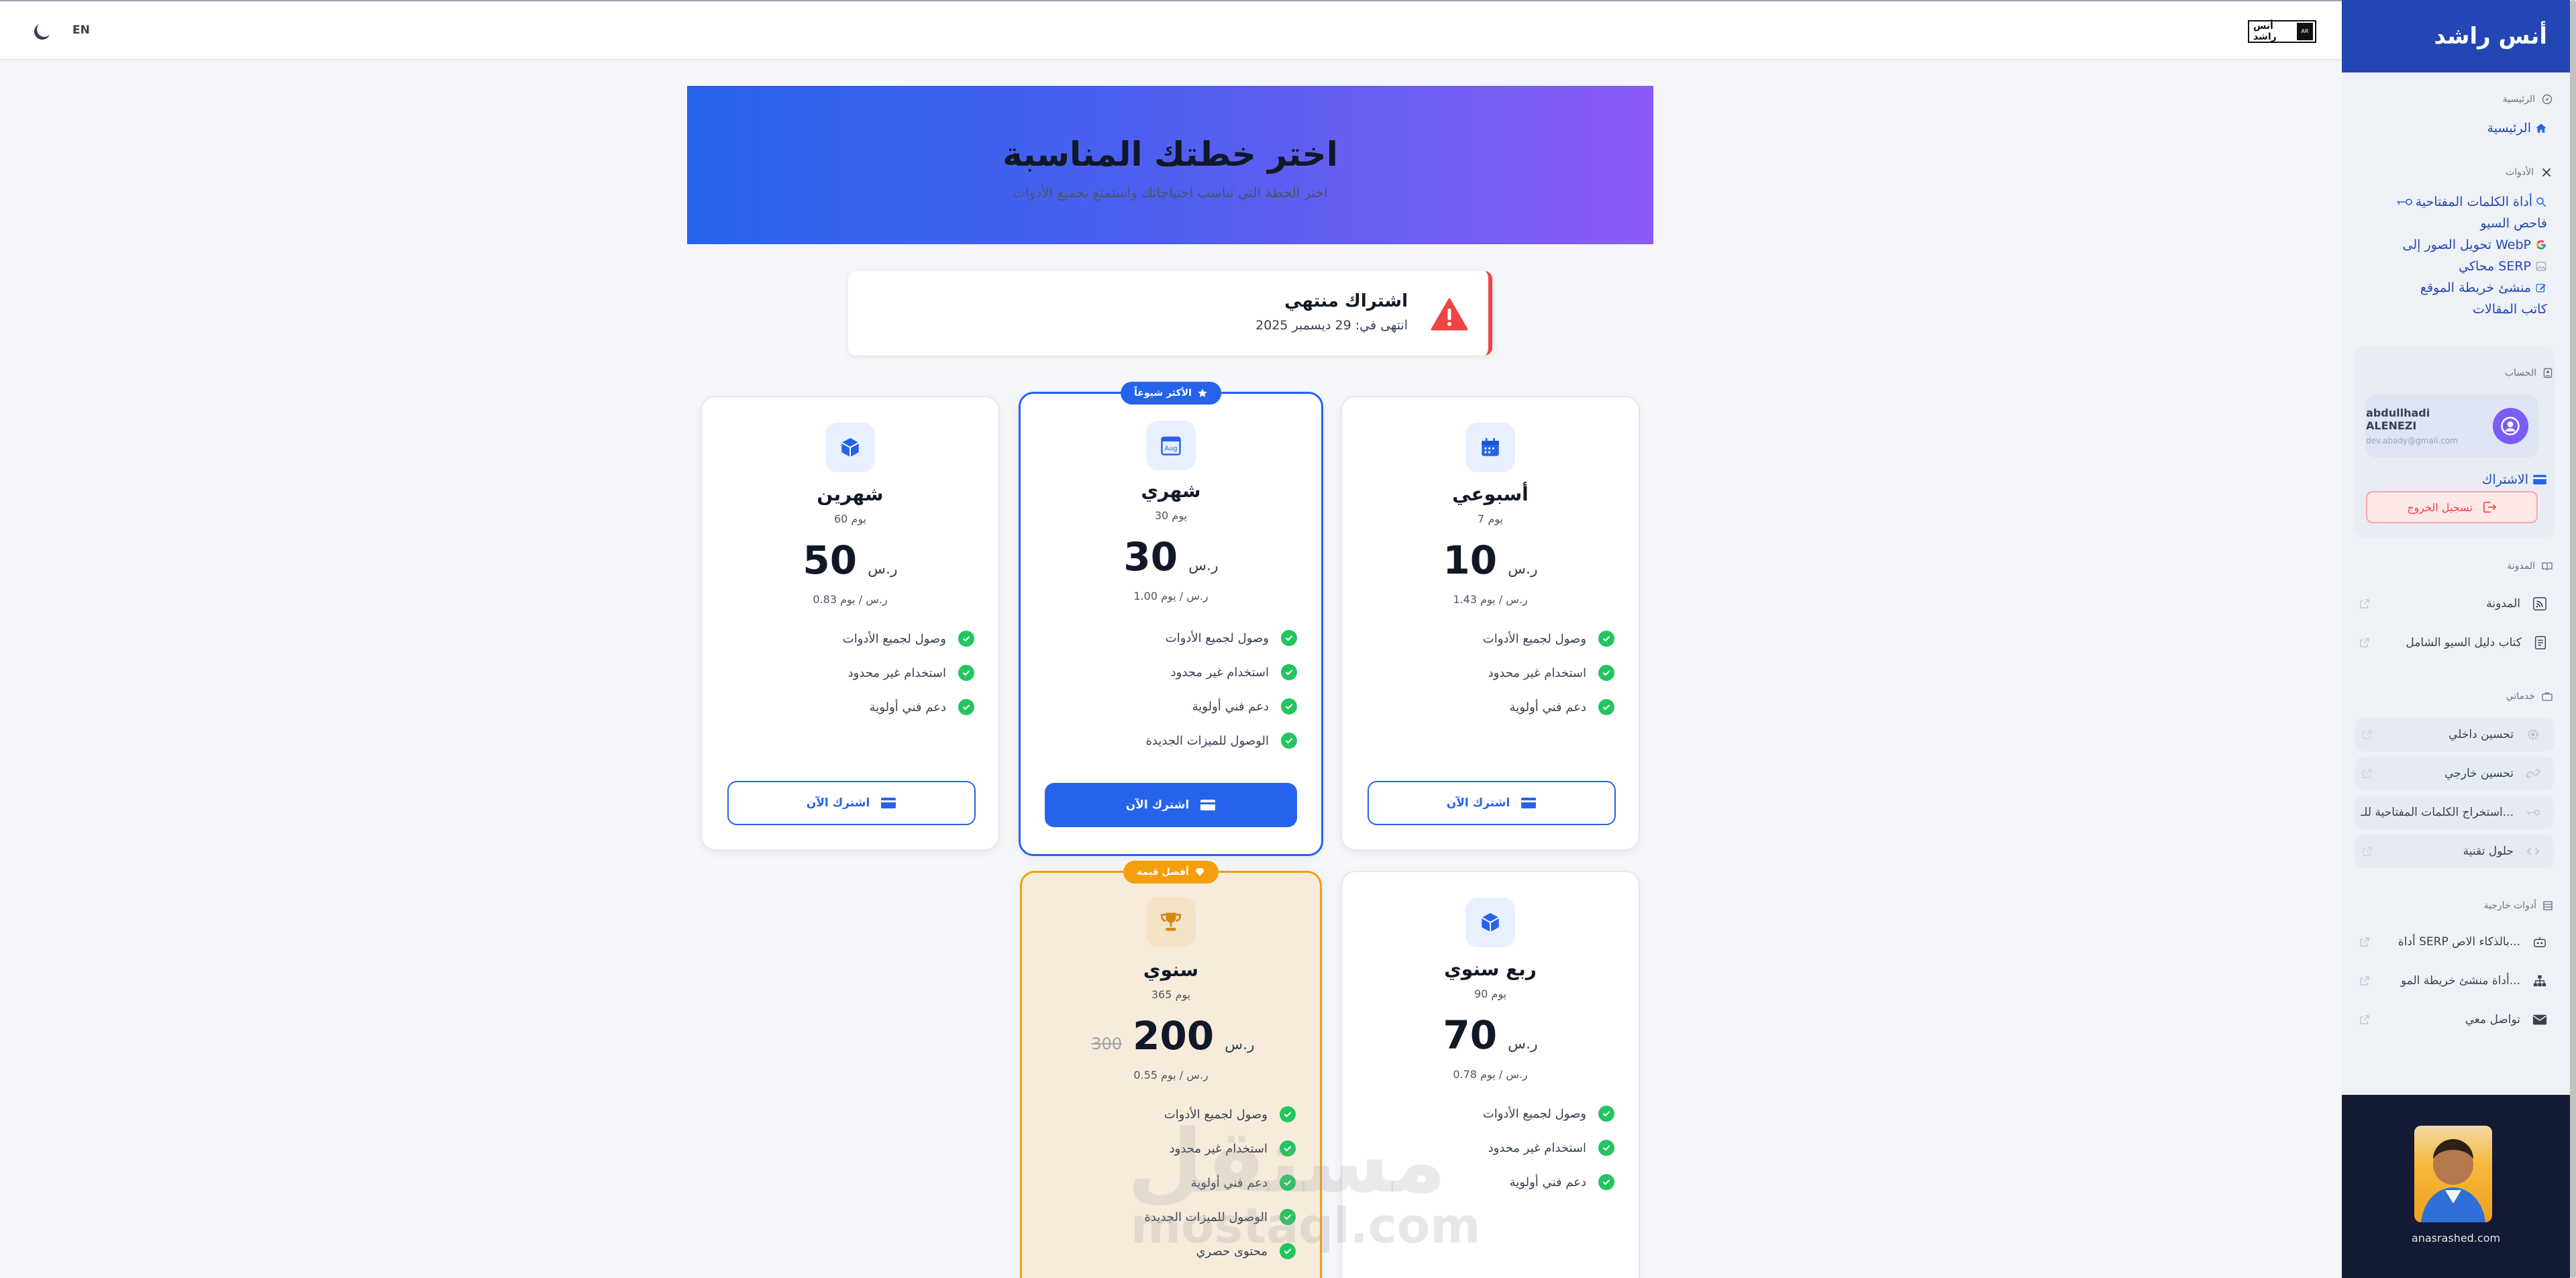 The height and width of the screenshot is (1278, 2576). Describe the element at coordinates (2503, 266) in the screenshot. I see `sidebar-item-serp-simulator: محاكي SERP` at that location.